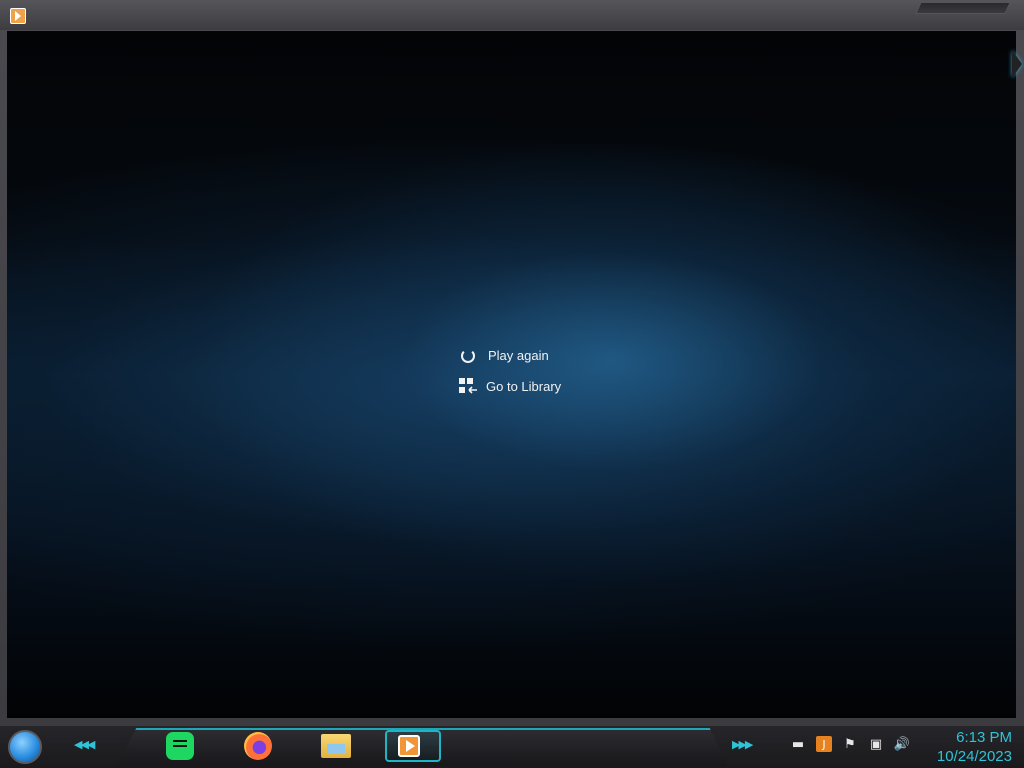 This screenshot has height=768, width=1024. I want to click on taskbar: ◀◀◀ ▶▶▶ ▬ J ⚑ ▣ 🔊 6:13 PM 10/24/2023, so click(512, 747).